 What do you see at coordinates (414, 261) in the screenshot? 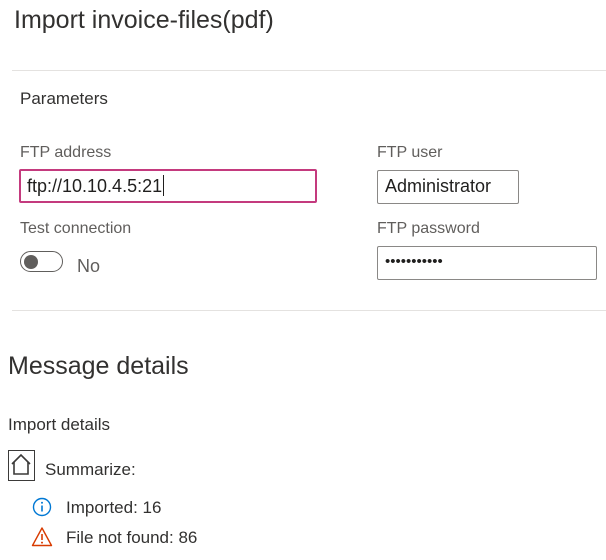
I see `ftp-password-value: •••••••••••` at bounding box center [414, 261].